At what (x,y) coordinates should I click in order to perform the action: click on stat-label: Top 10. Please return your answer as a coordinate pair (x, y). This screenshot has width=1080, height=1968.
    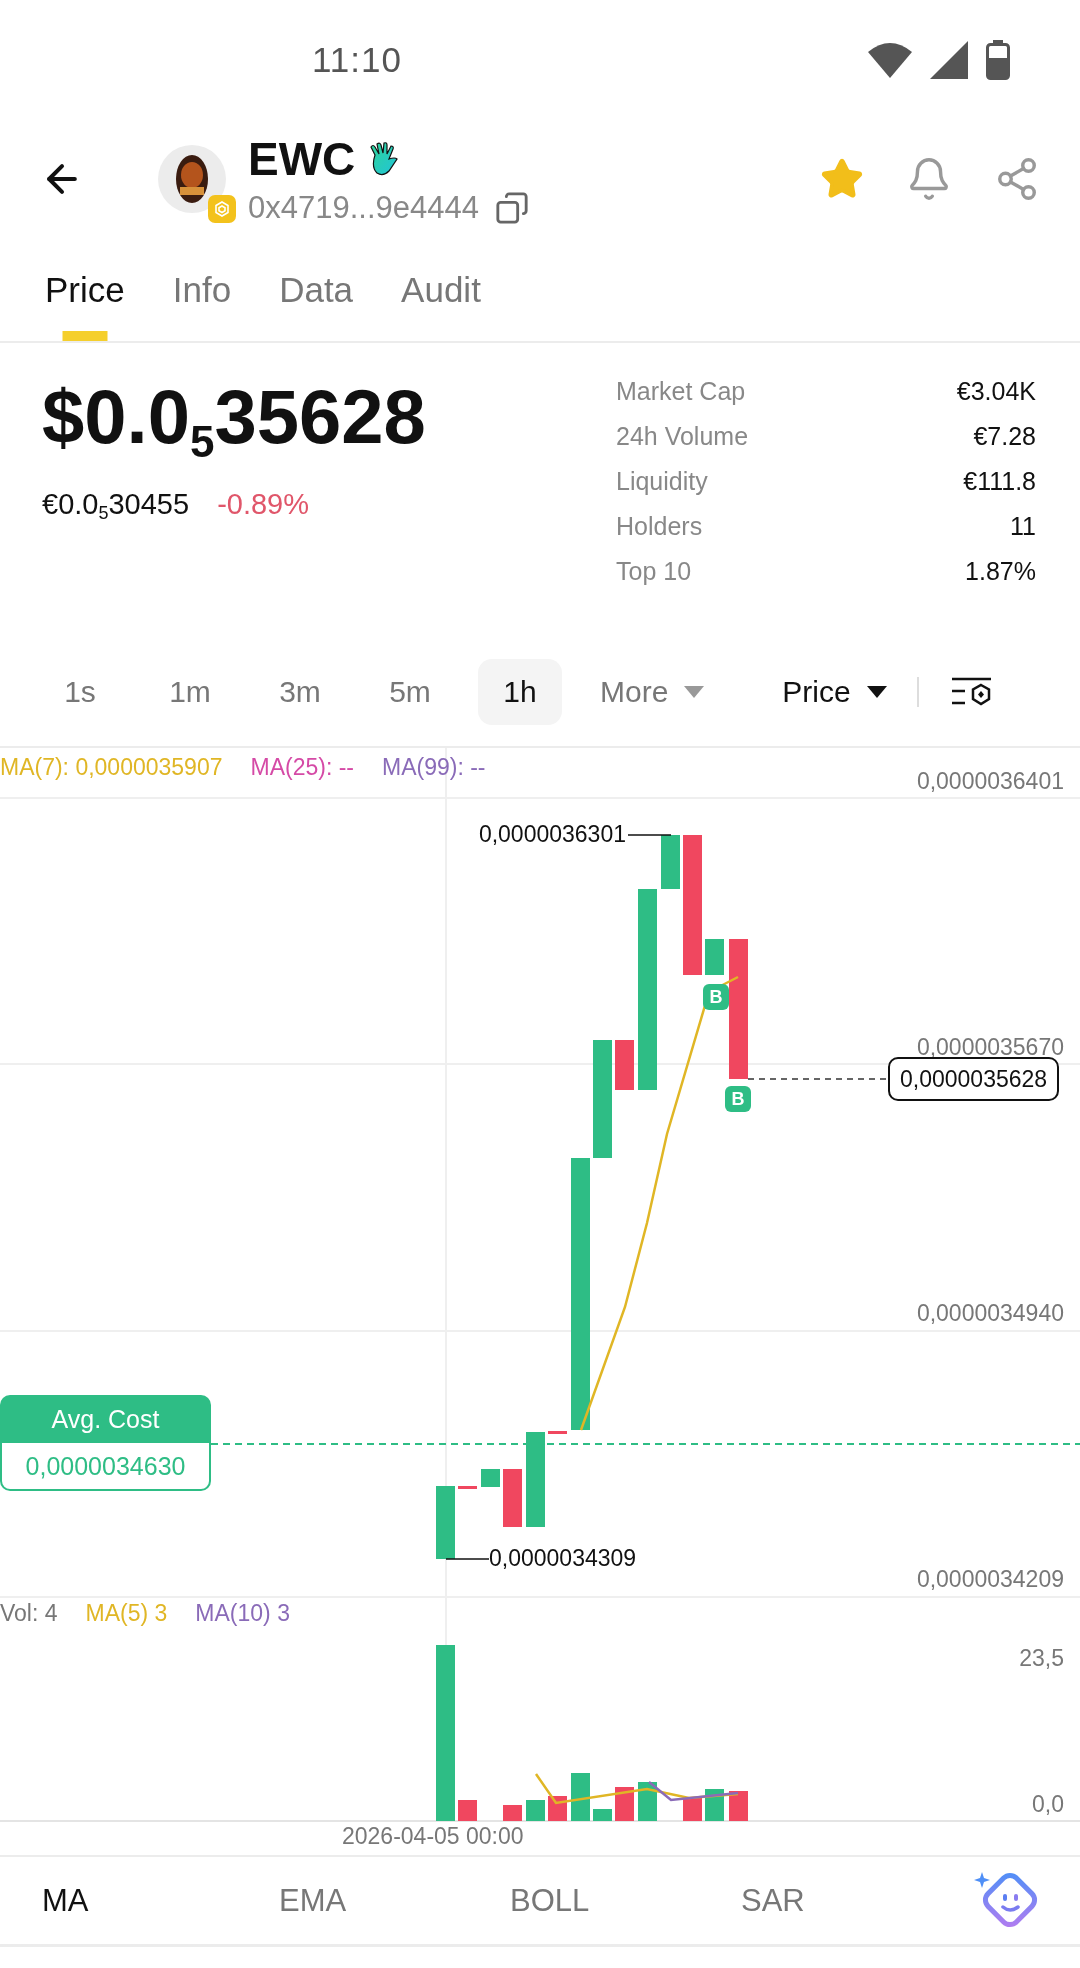
    Looking at the image, I should click on (654, 571).